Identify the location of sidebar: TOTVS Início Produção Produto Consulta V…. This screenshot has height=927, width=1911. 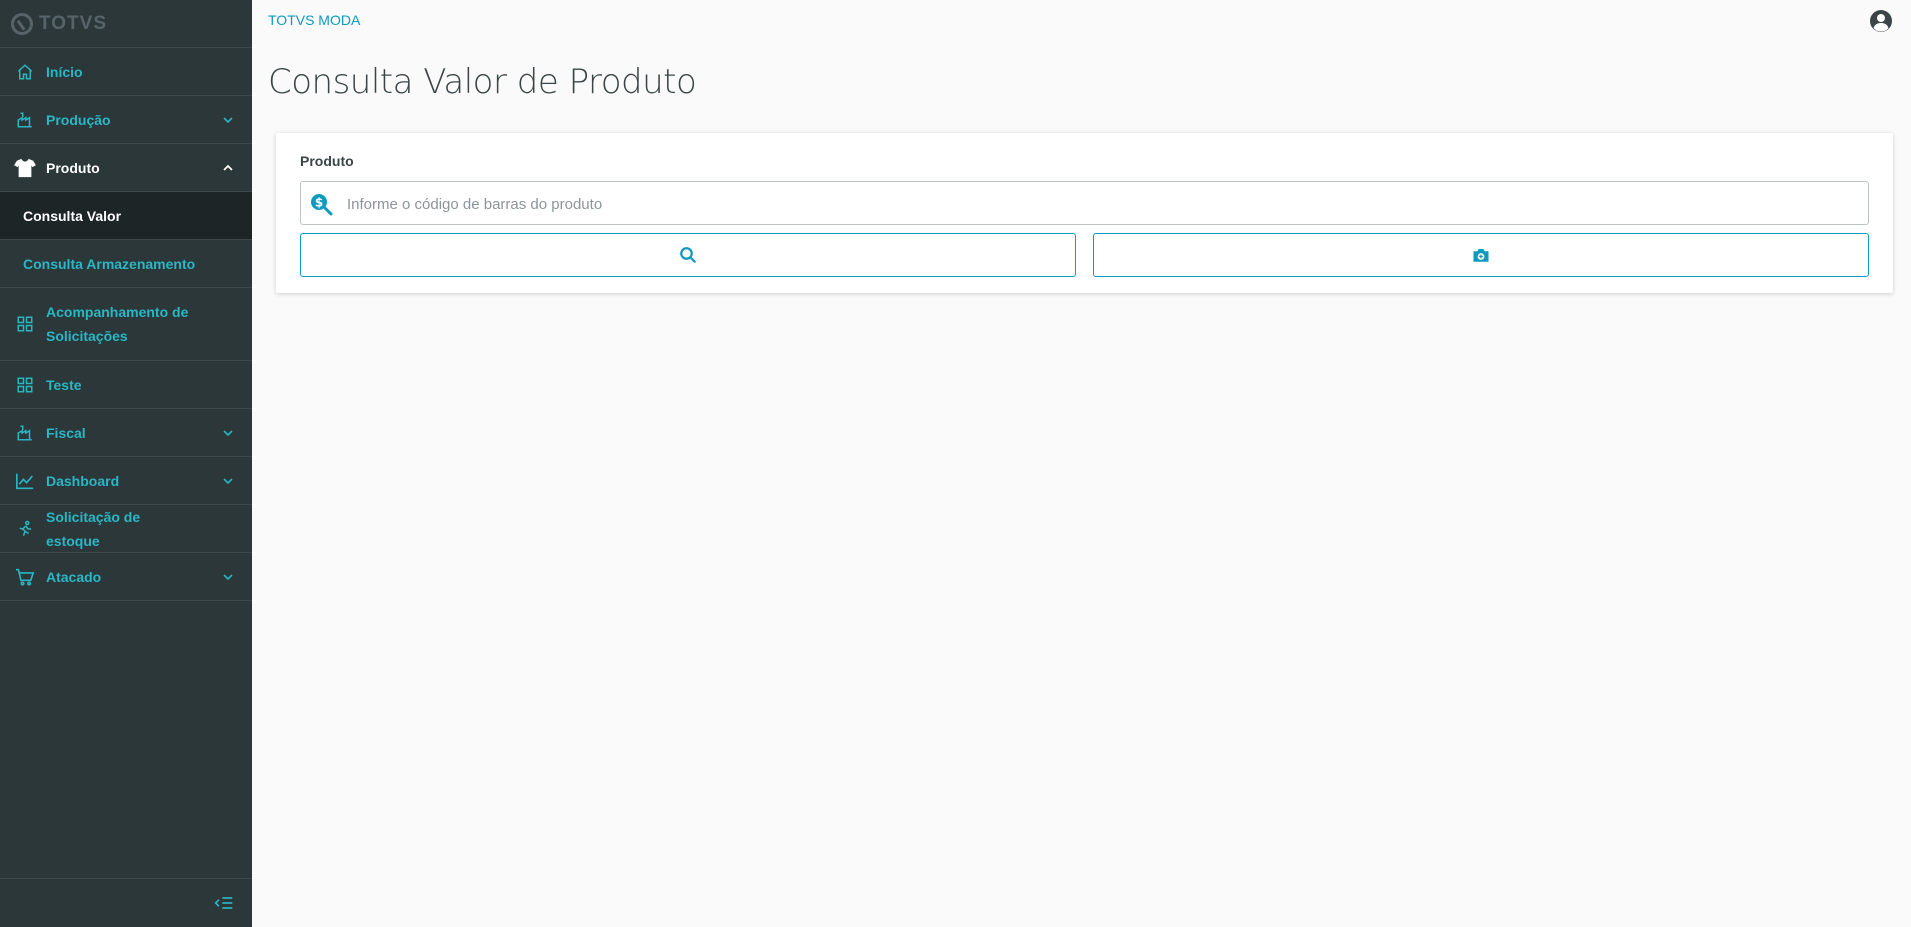
(126, 463).